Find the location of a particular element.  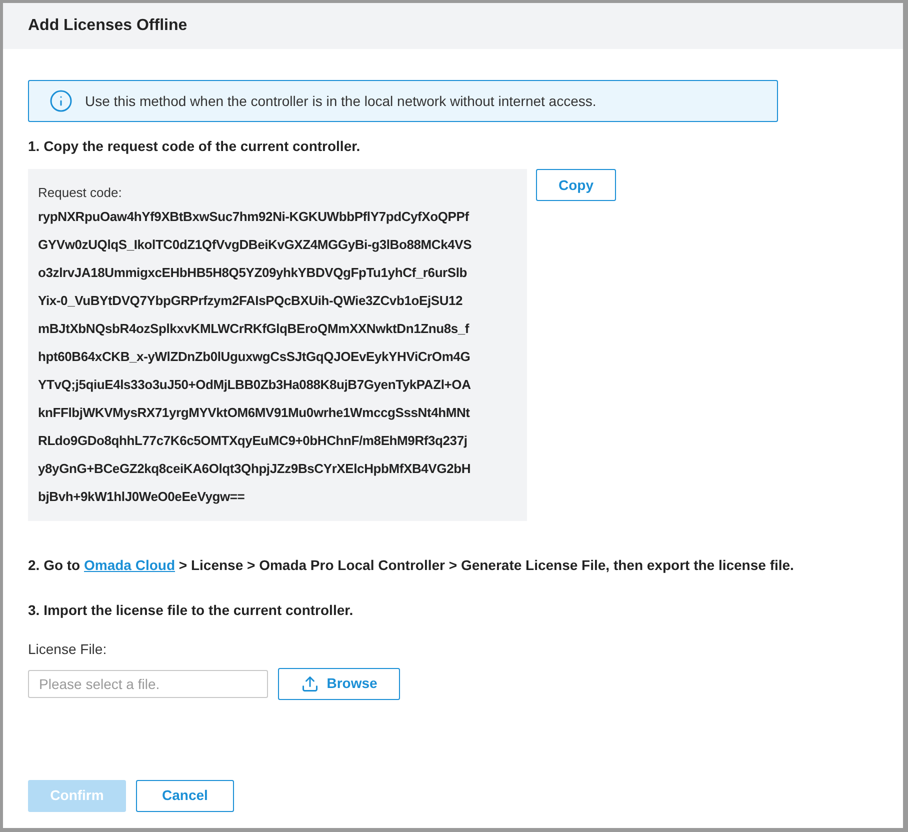

request-code-label: Request code: is located at coordinates (80, 193).